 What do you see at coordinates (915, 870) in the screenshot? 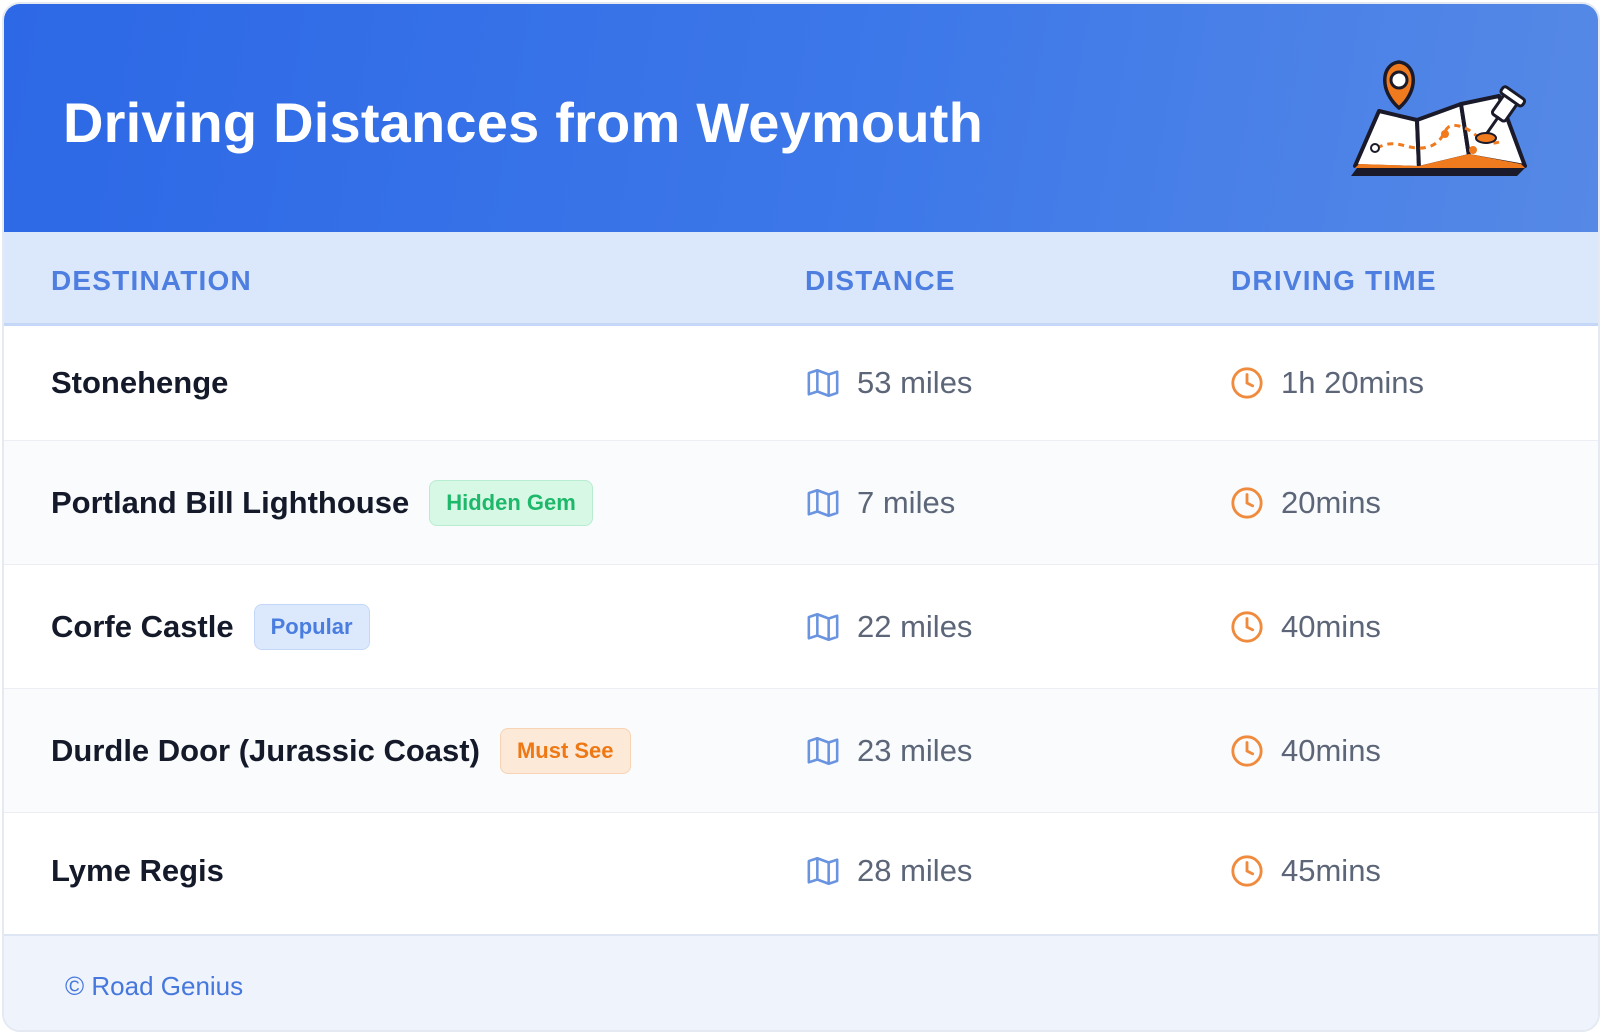
I see `distance-value: 28 miles` at bounding box center [915, 870].